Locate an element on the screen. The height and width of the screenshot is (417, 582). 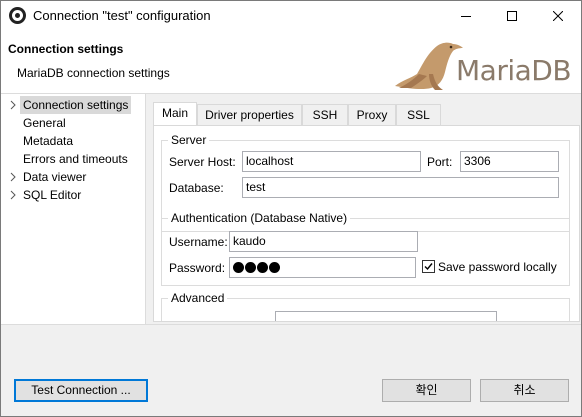
tree-item-label: Errors and timeouts is located at coordinates (75, 159).